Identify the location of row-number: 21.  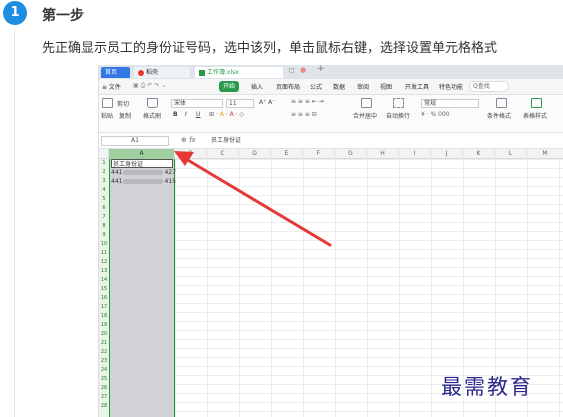
(104, 343).